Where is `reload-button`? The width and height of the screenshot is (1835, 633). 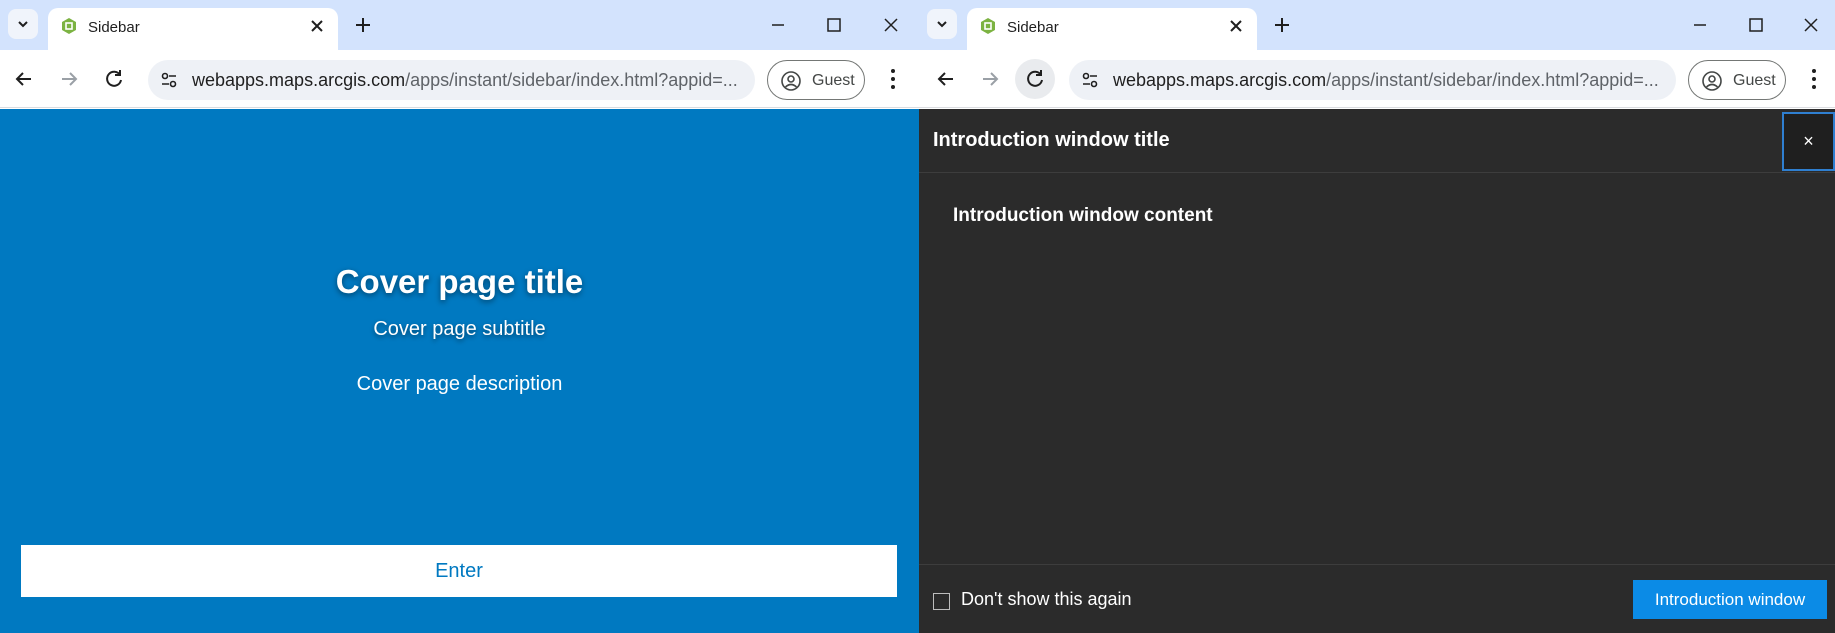
reload-button is located at coordinates (1035, 79).